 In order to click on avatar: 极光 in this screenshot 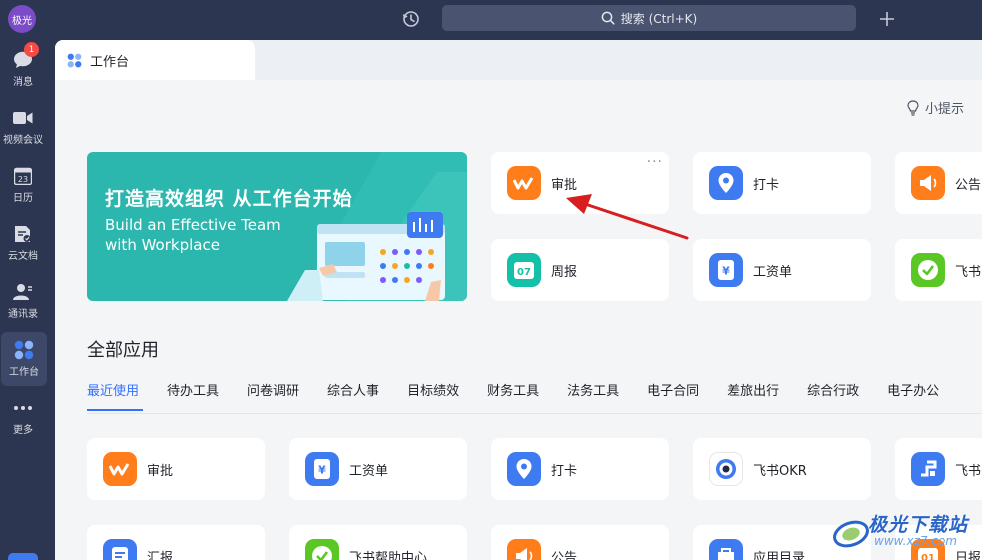, I will do `click(22, 19)`.